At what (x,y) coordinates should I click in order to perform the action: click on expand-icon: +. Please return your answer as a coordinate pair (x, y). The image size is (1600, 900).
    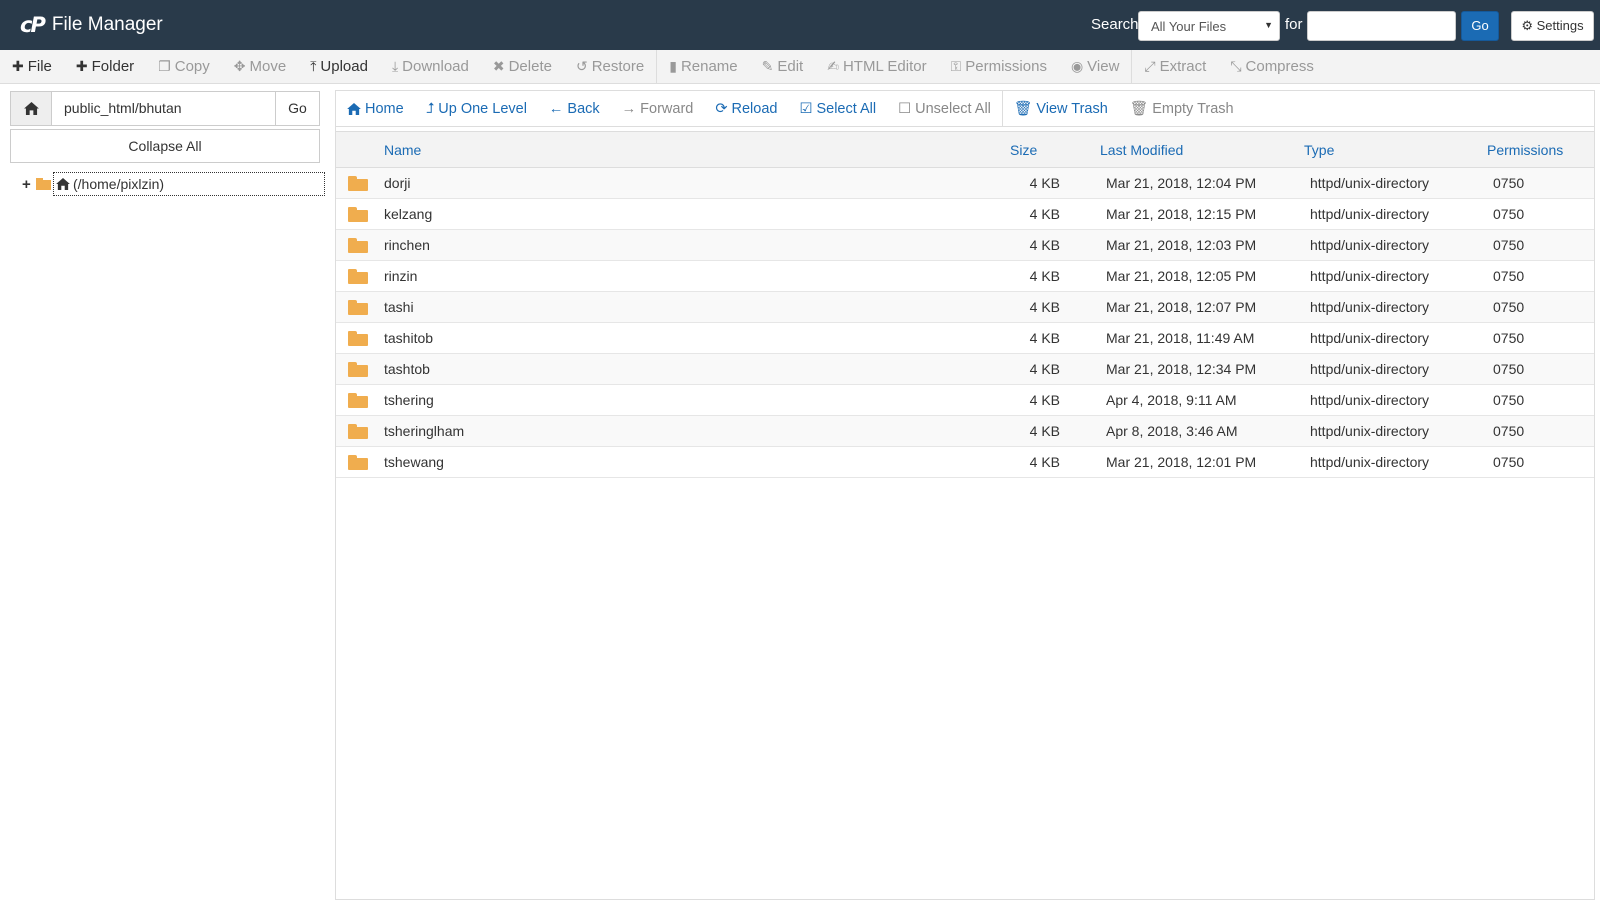
    Looking at the image, I should click on (28, 184).